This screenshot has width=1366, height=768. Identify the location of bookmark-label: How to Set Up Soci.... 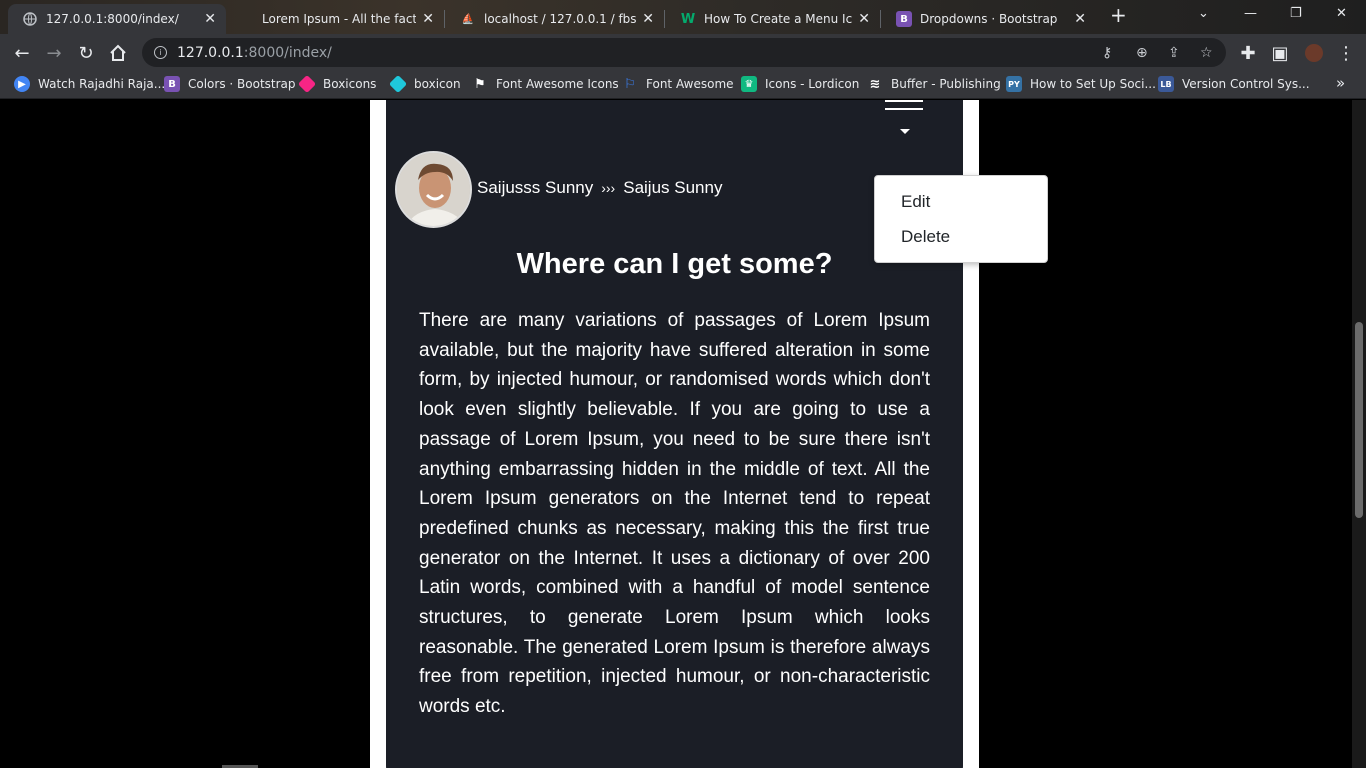
(1093, 84).